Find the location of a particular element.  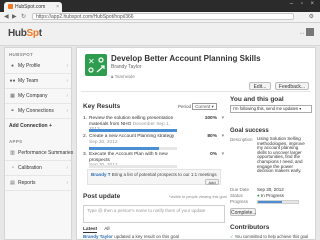

lock-icon: 🔒︎ is located at coordinates (112, 76).